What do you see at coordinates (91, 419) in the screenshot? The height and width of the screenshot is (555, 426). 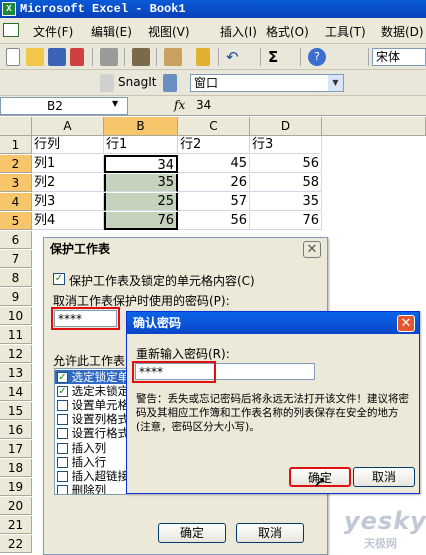 I see `list-item: 设置列格式` at bounding box center [91, 419].